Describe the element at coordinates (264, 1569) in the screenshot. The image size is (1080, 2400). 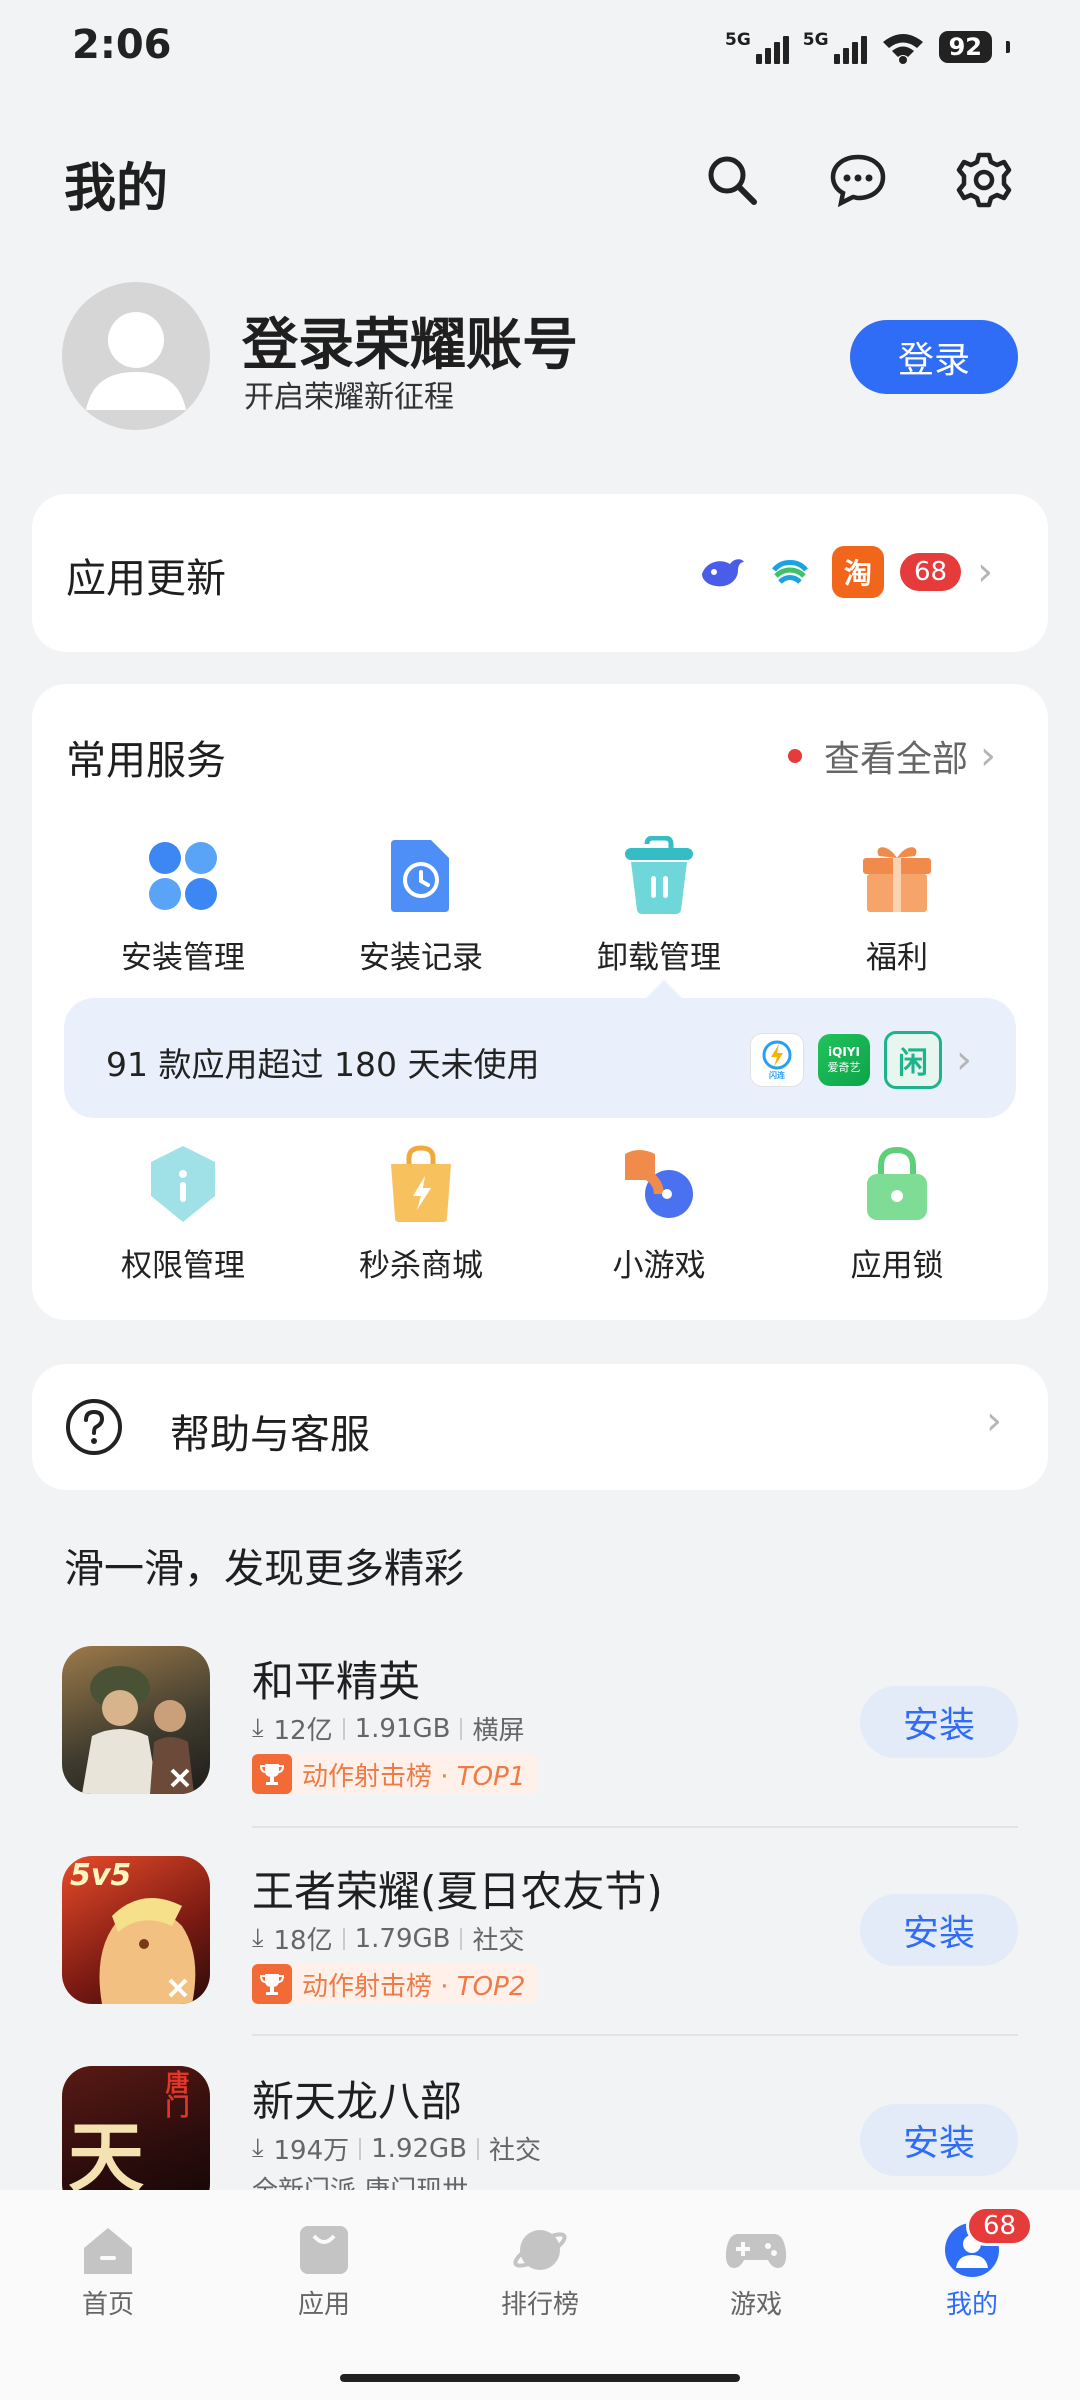
I see `discover-title: 滑一滑，发现更多精彩` at that location.